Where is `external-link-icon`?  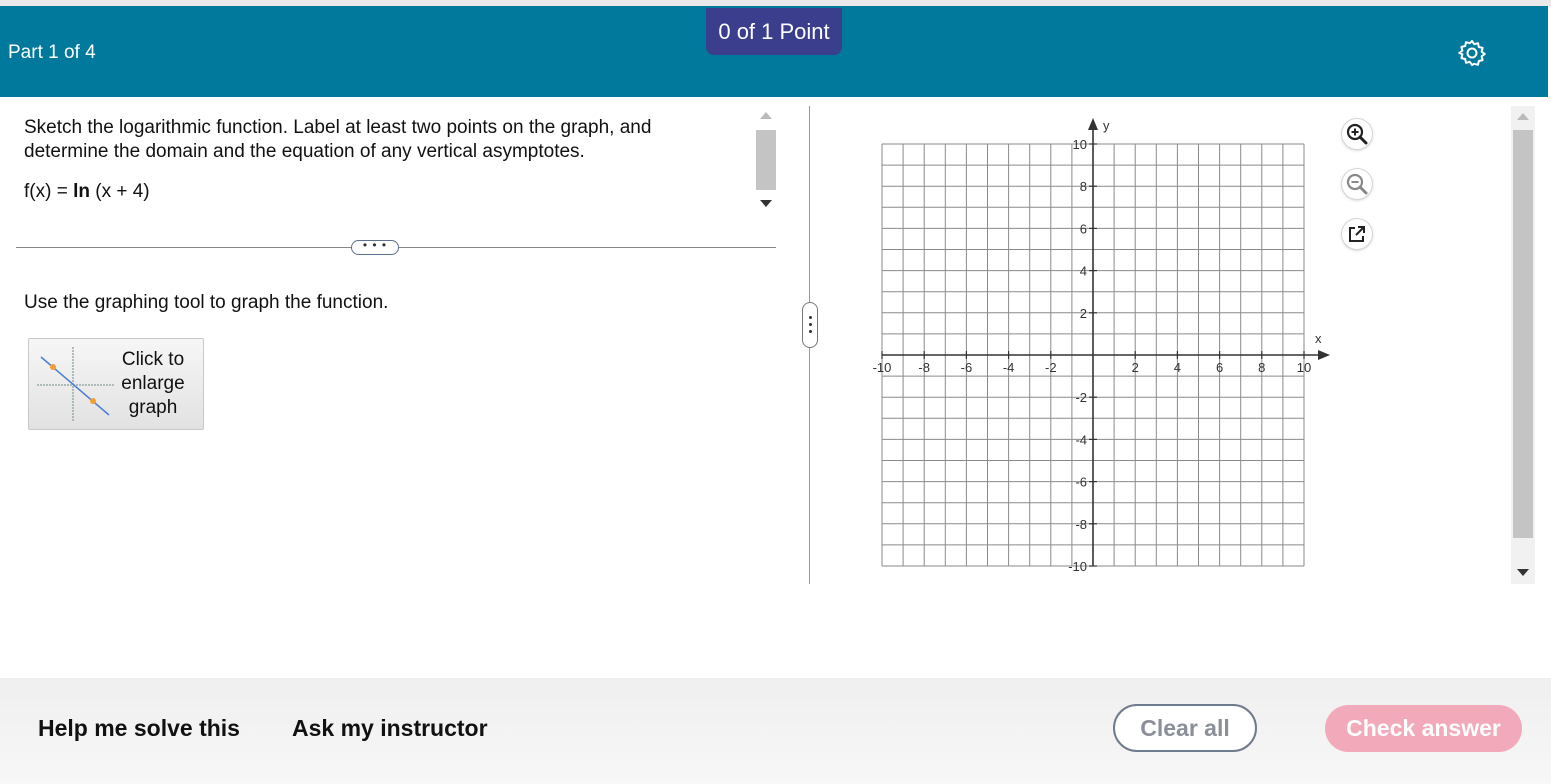 external-link-icon is located at coordinates (1357, 234).